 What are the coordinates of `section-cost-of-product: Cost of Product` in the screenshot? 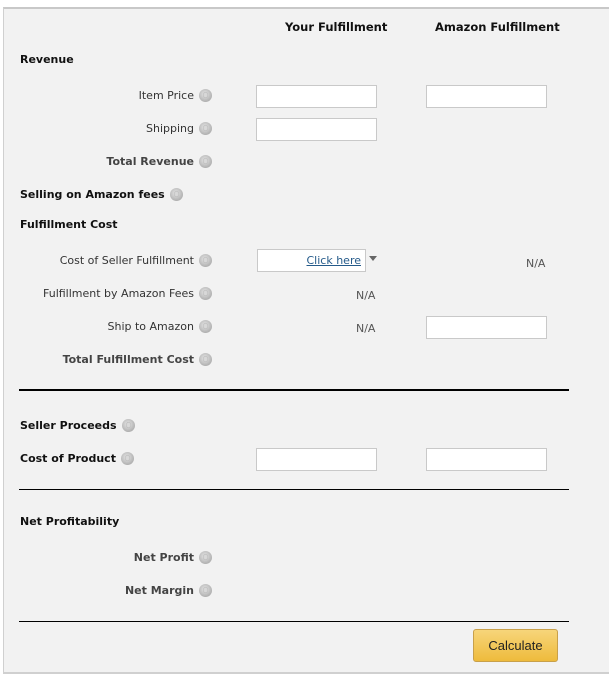 It's located at (77, 458).